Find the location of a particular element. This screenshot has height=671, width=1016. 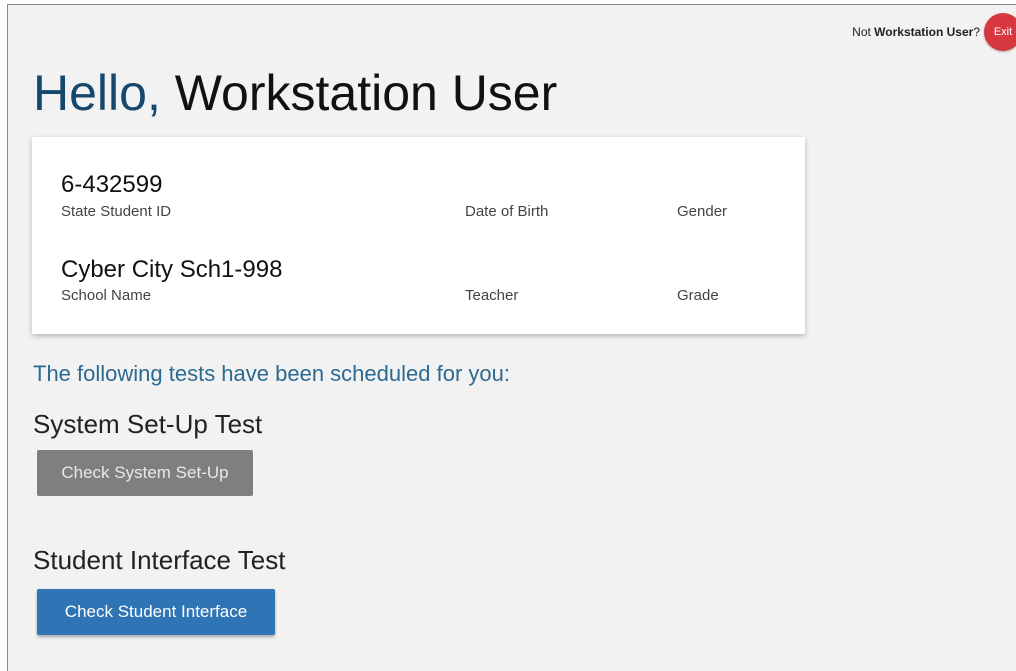

school-name-label: School Name is located at coordinates (106, 295).